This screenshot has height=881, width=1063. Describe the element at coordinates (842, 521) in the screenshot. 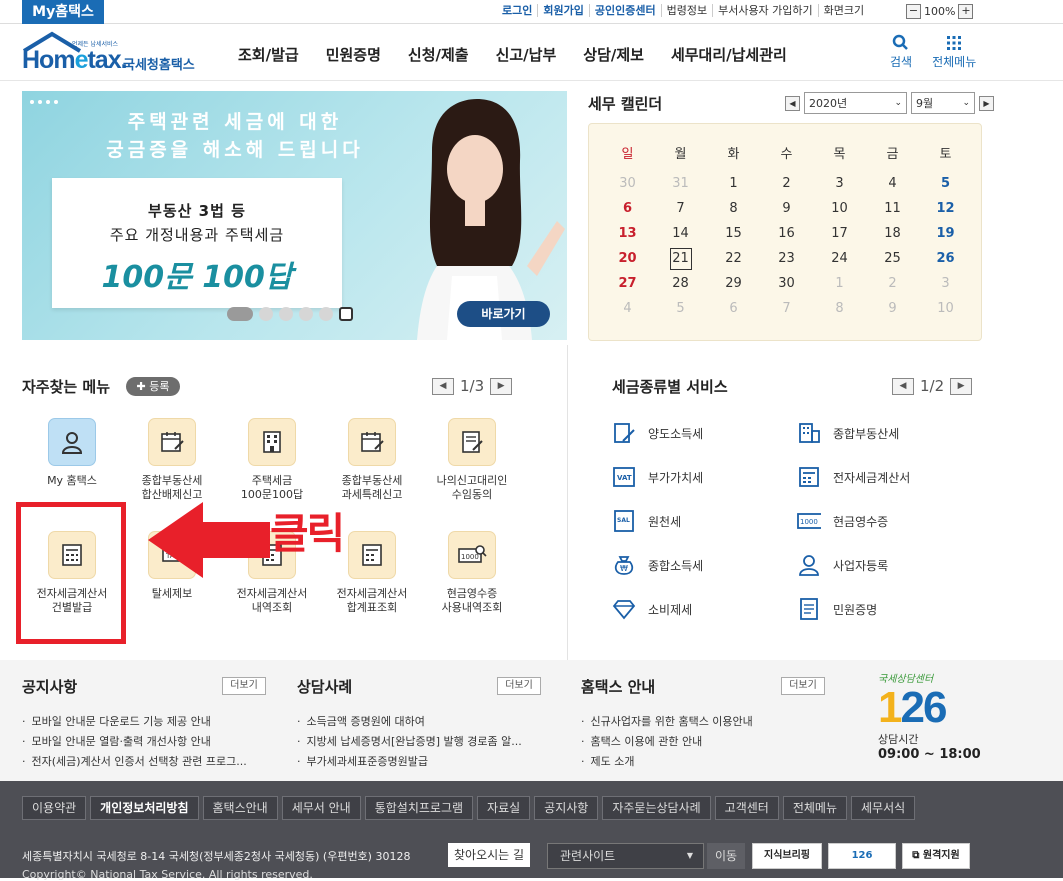

I see `service-cash-receipt: 1000 현금영수증` at that location.